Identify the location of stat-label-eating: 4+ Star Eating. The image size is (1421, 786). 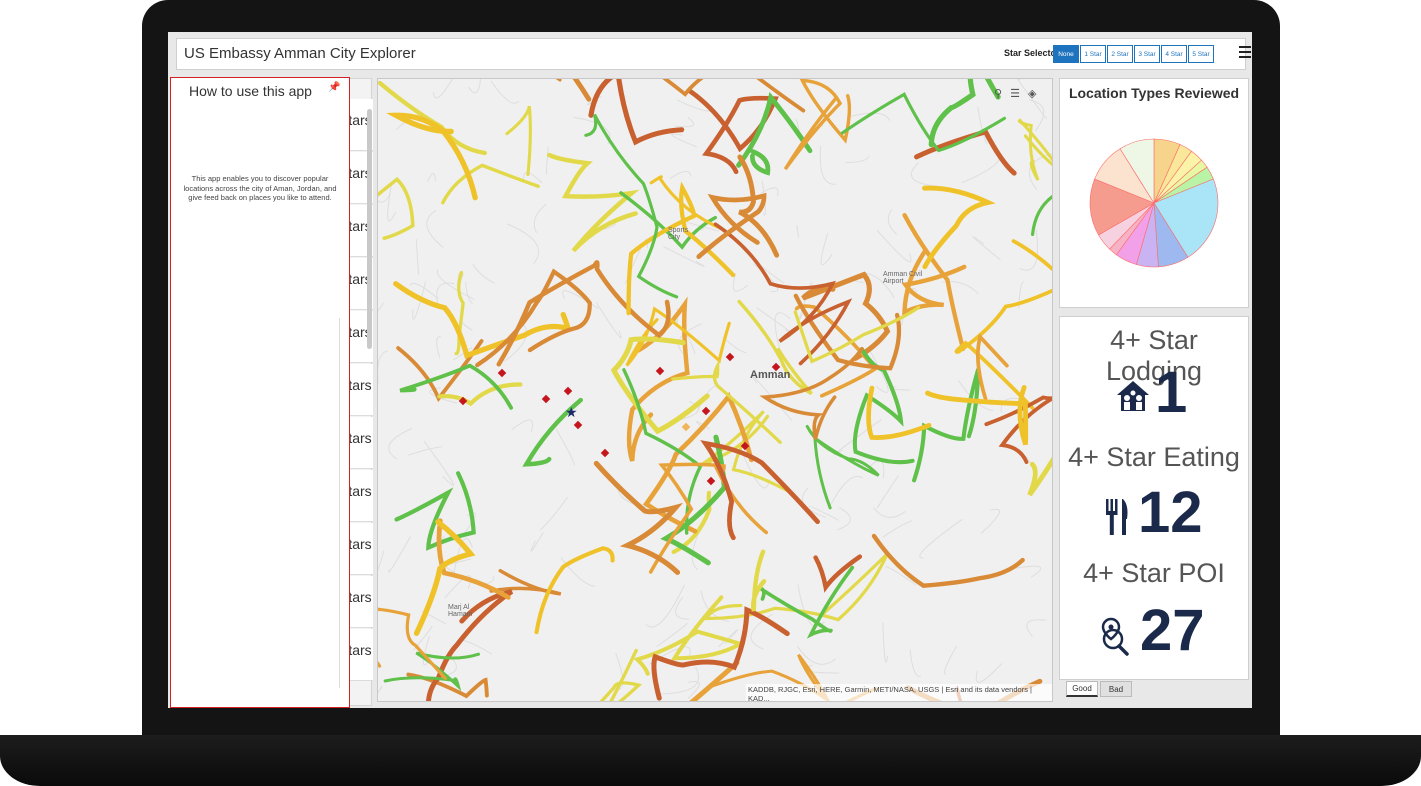
(1154, 457).